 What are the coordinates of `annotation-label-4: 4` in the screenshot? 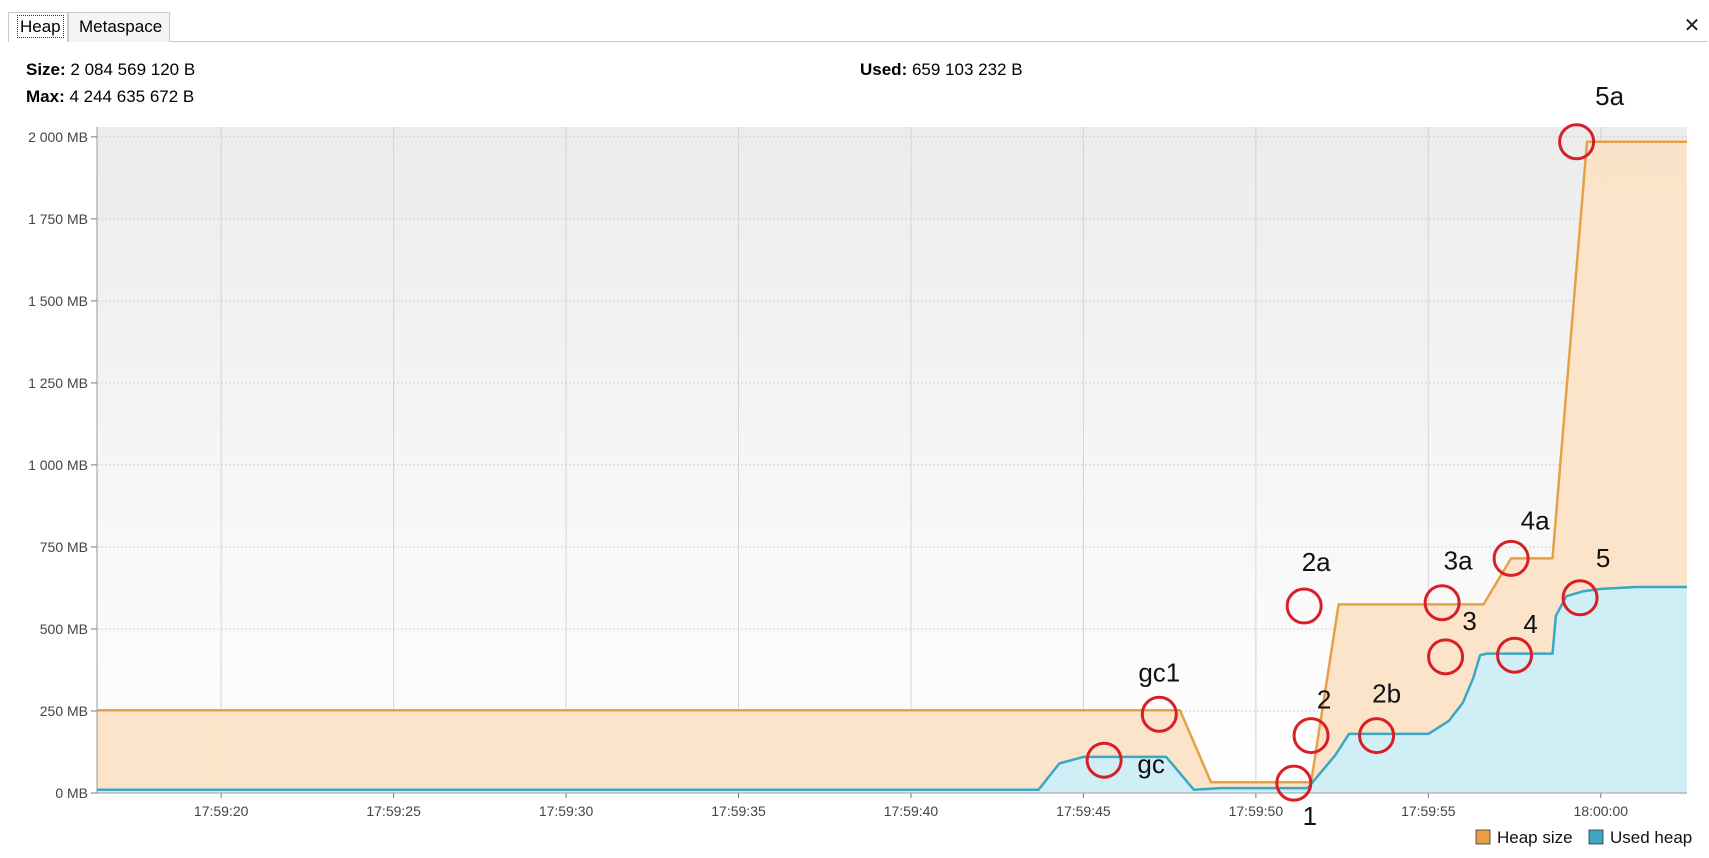 It's located at (1530, 624).